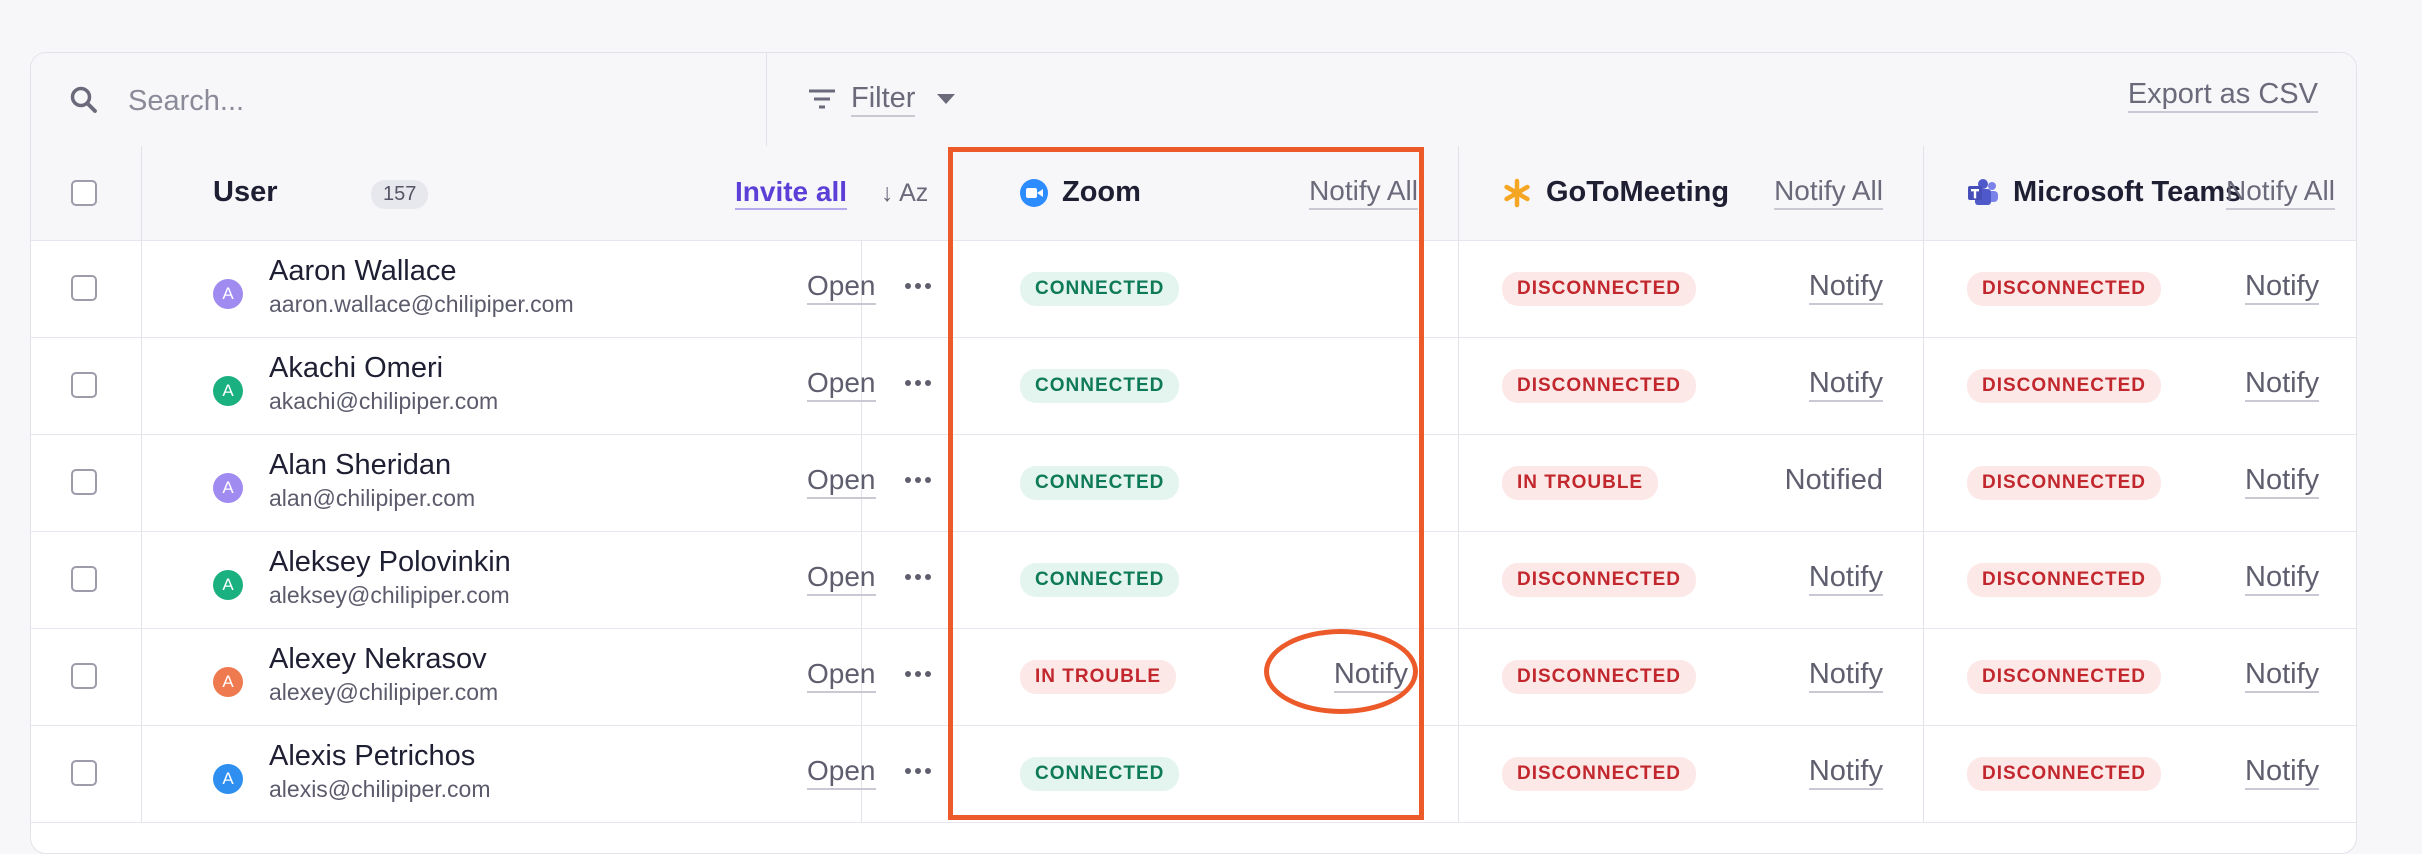 Image resolution: width=2422 pixels, height=854 pixels. Describe the element at coordinates (363, 271) in the screenshot. I see `user-name: Aaron Wallace` at that location.